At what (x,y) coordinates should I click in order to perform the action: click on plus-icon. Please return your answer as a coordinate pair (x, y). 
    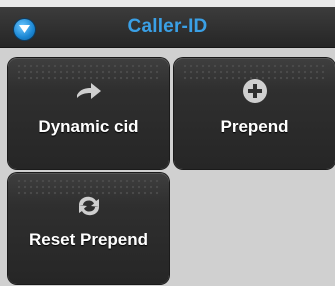
    Looking at the image, I should click on (254, 91).